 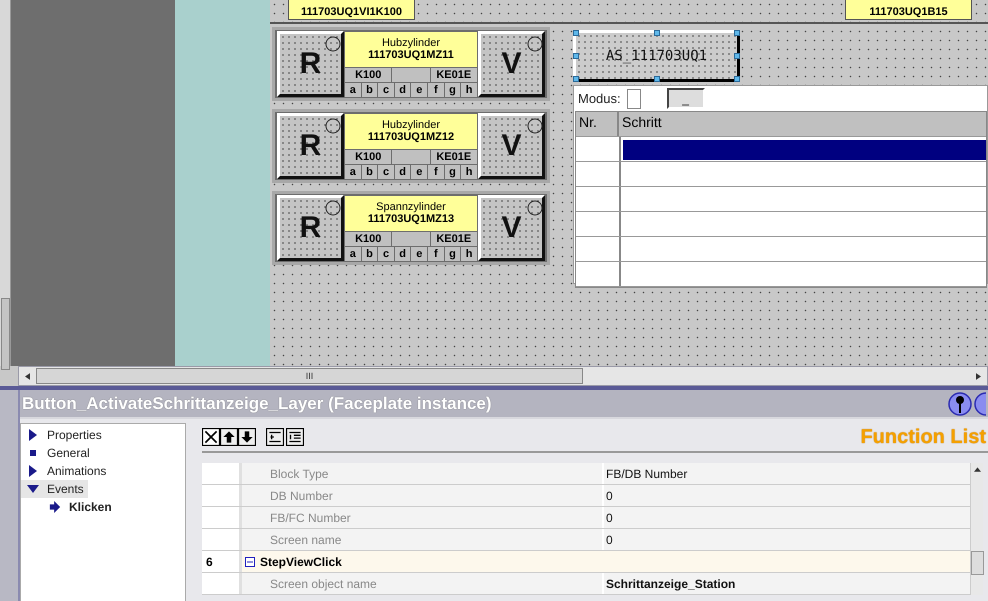 What do you see at coordinates (411, 55) in the screenshot?
I see `cylinder-id: 111703UQ1MZ11` at bounding box center [411, 55].